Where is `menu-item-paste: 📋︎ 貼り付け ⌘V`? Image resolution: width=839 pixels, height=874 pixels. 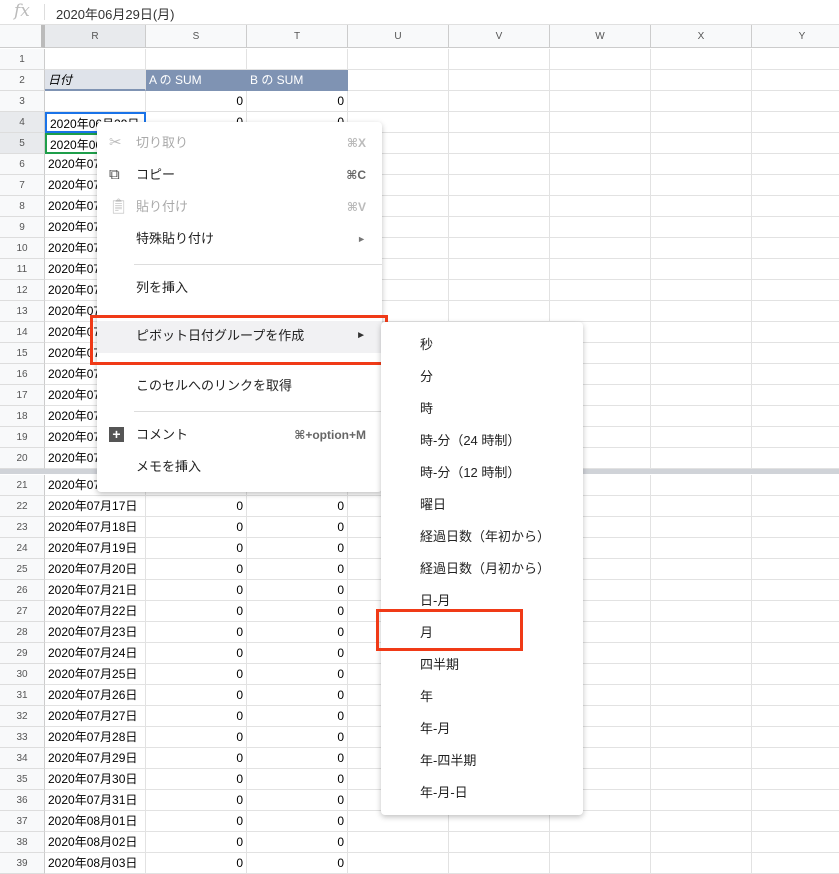
menu-item-paste: 📋︎ 貼り付け ⌘V is located at coordinates (239, 207).